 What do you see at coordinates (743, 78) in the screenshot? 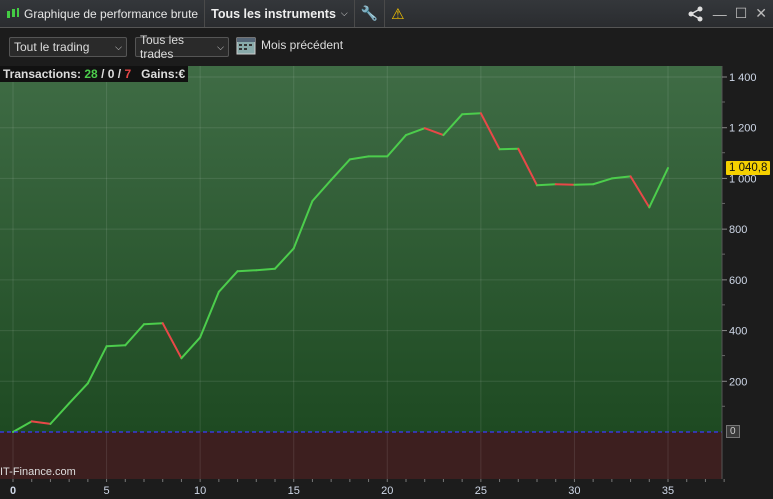
I see `y-tick-label: 1 400` at bounding box center [743, 78].